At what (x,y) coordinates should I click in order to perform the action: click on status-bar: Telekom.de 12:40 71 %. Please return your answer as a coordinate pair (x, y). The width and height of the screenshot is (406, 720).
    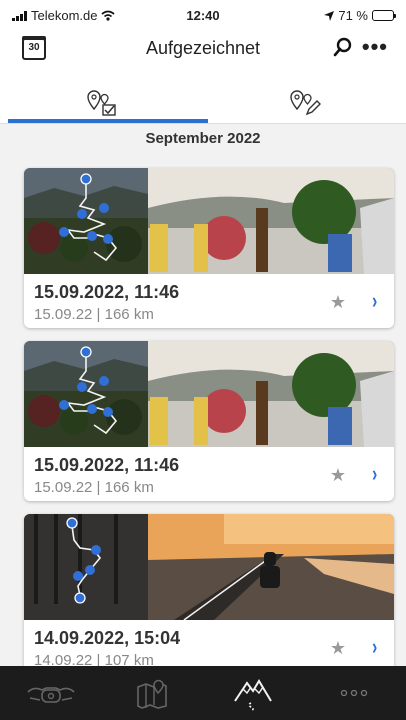
    Looking at the image, I should click on (203, 15).